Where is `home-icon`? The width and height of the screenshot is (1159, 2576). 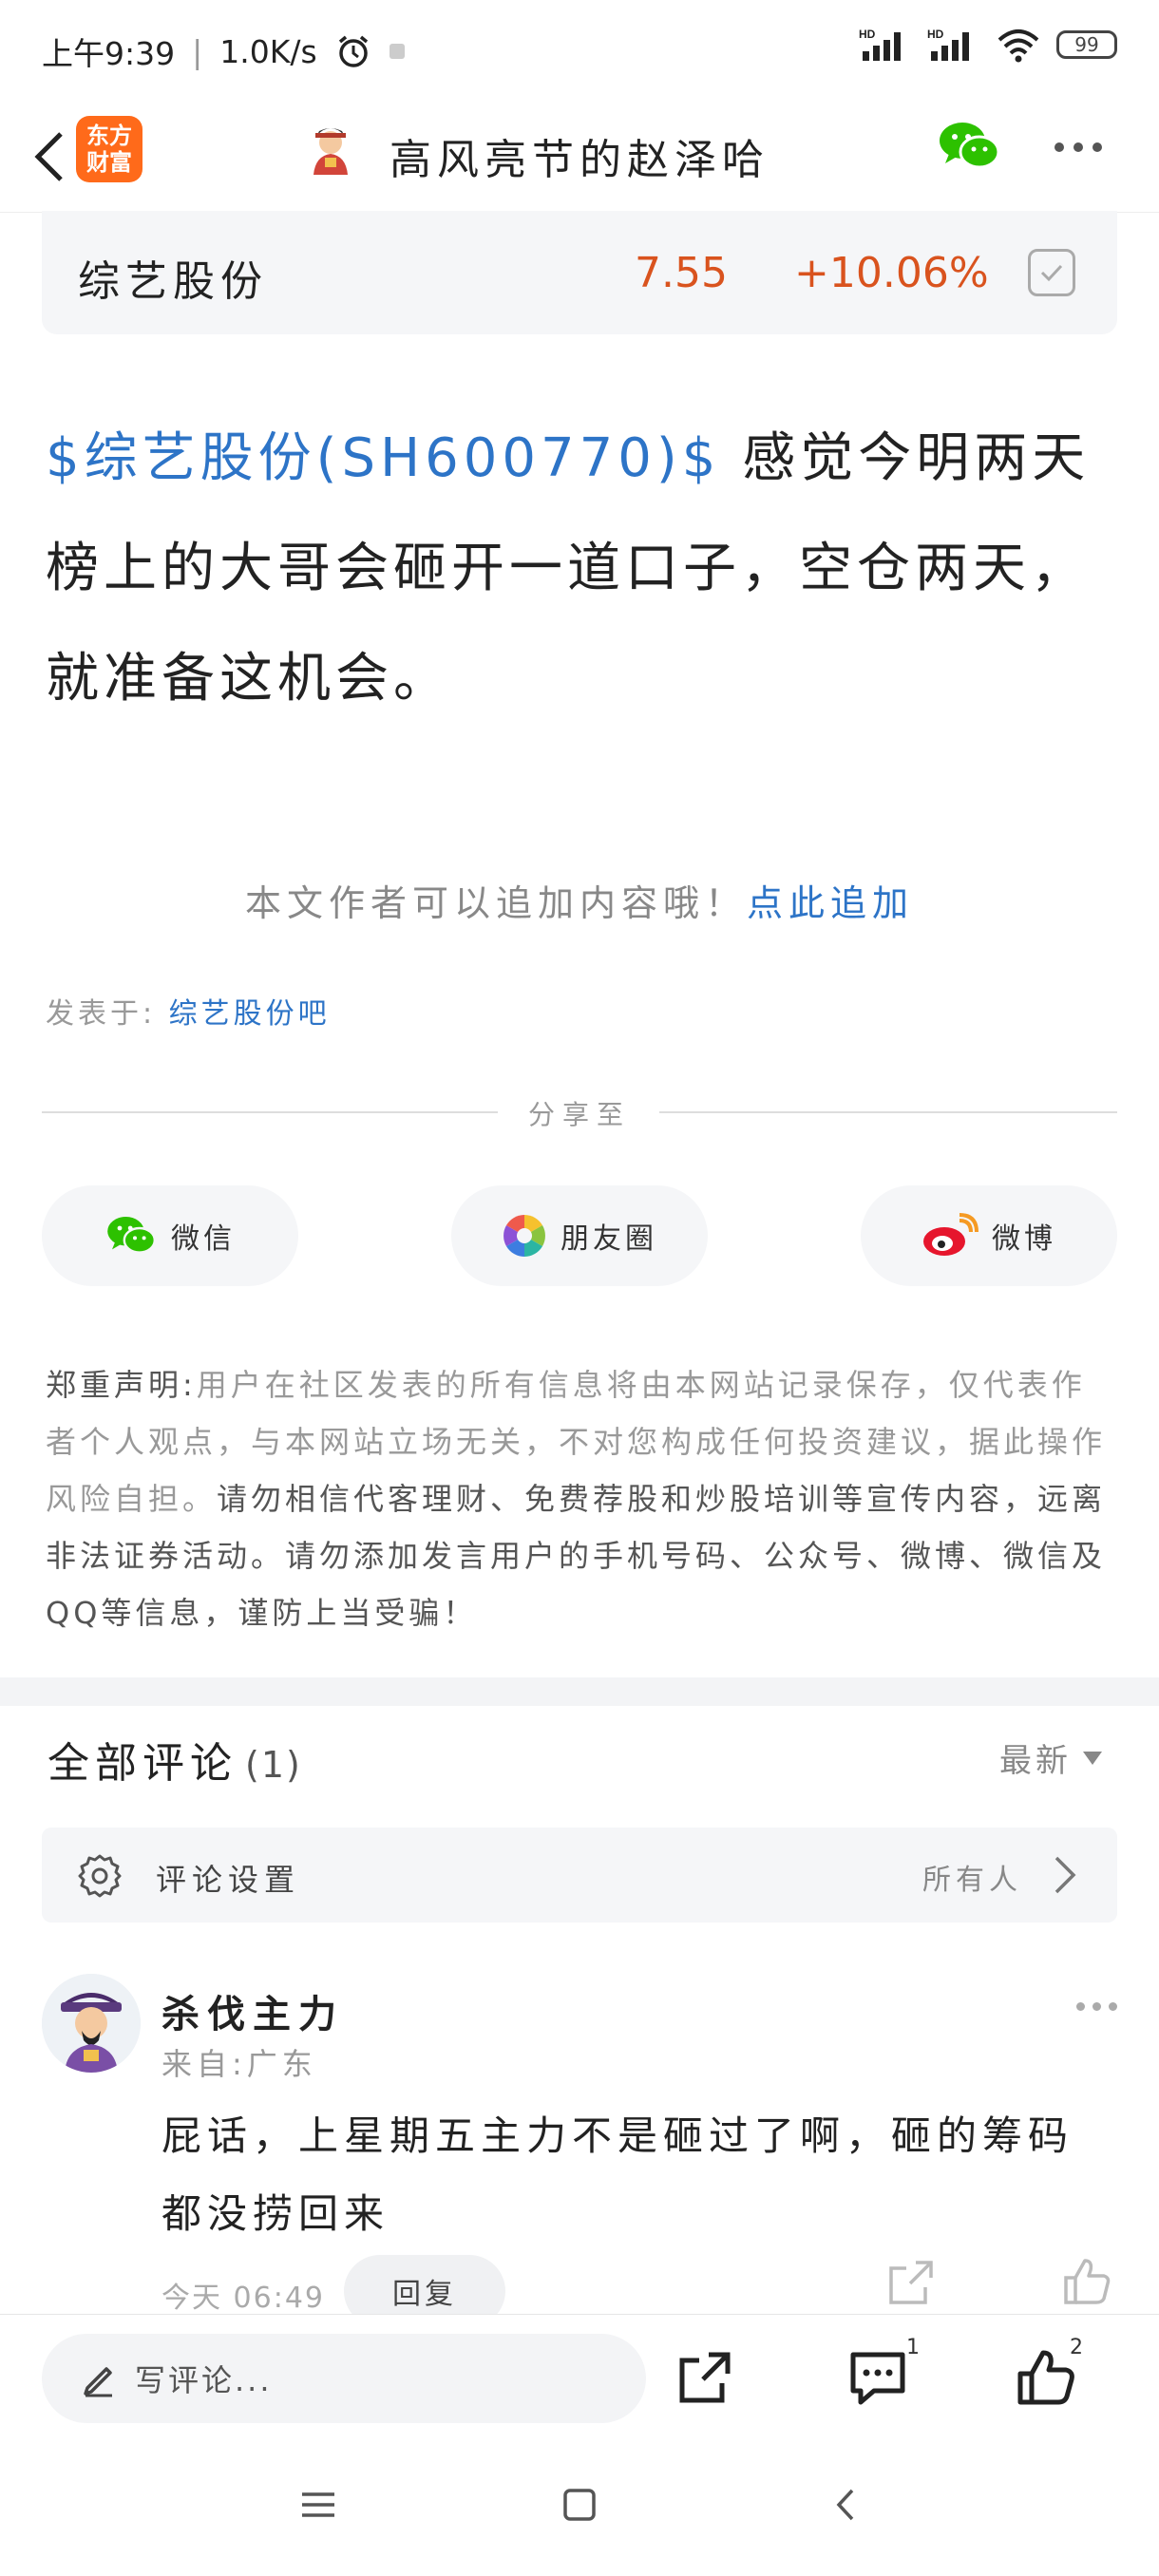
home-icon is located at coordinates (579, 2505).